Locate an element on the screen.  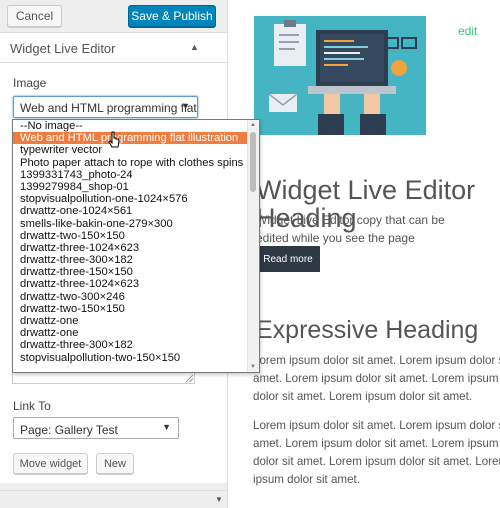
image-option: --No image-- is located at coordinates (131, 126).